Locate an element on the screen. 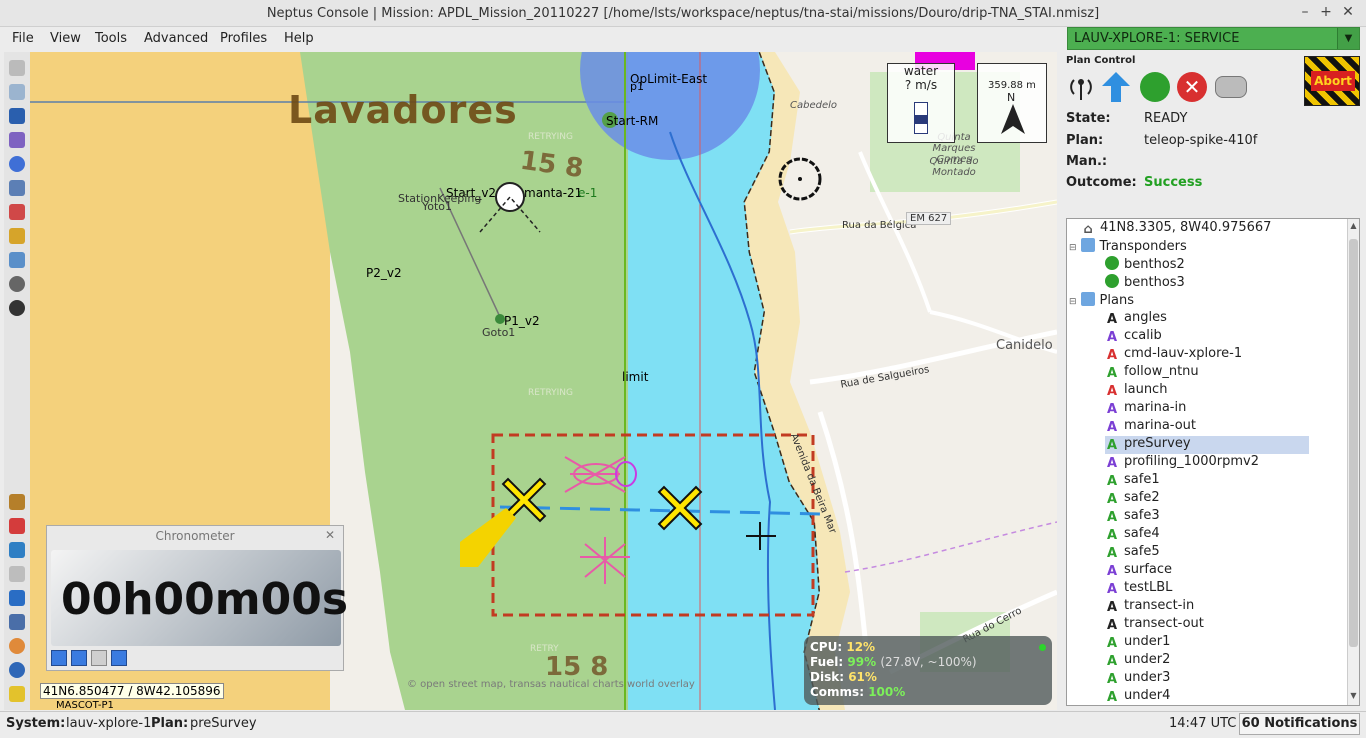 The height and width of the screenshot is (738, 1366). tree-item: Asafe4 is located at coordinates (1132, 535).